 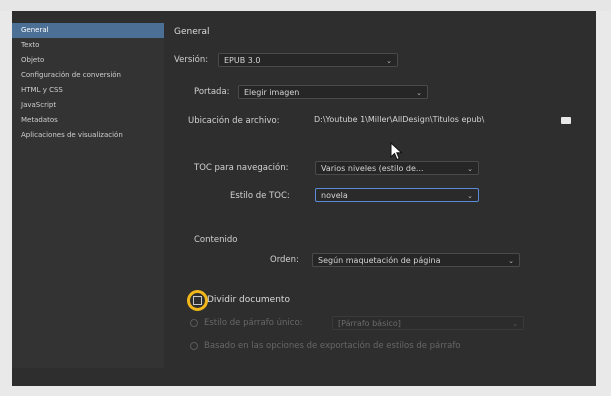 I want to click on single-style-dropdown: [Párrafo básico] ⌄, so click(x=428, y=323).